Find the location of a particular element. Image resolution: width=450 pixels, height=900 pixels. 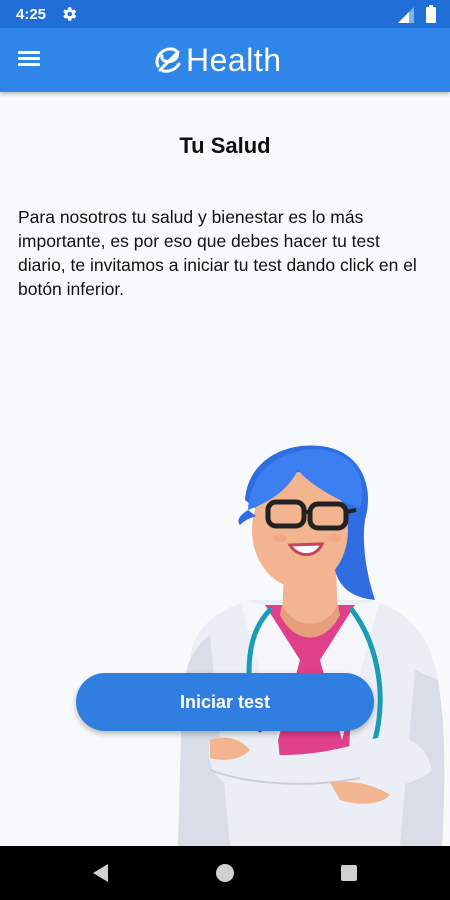

hamburger-menu-icon is located at coordinates (32, 60).